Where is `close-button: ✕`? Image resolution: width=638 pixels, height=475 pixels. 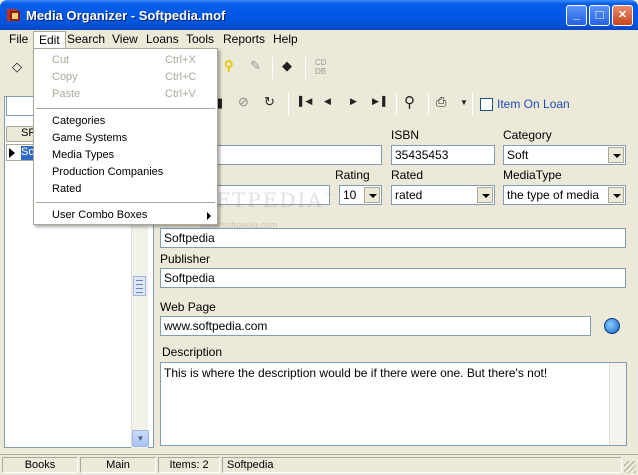 close-button: ✕ is located at coordinates (622, 15).